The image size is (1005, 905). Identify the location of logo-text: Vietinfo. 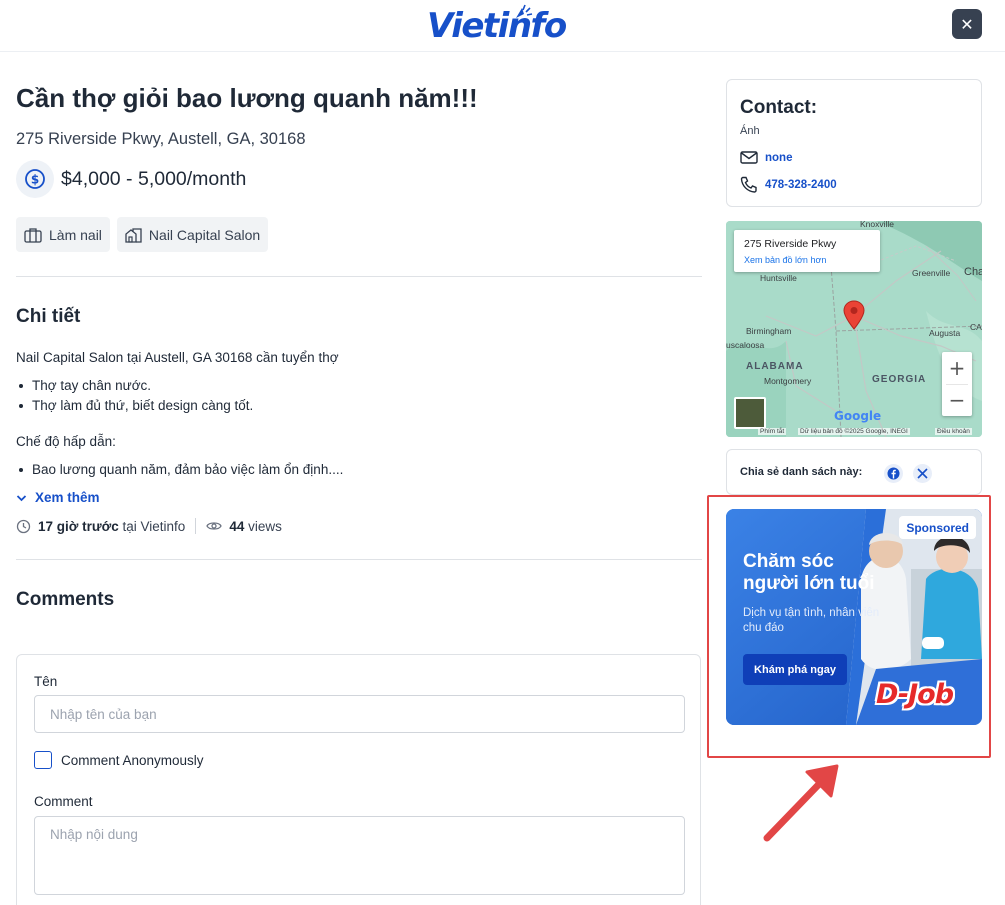
(497, 26).